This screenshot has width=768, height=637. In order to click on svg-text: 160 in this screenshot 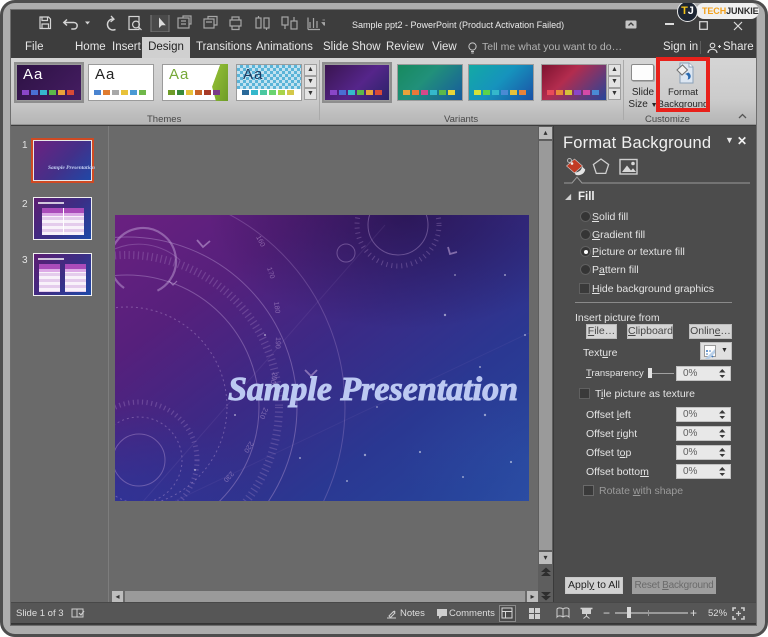, I will do `click(260, 242)`.